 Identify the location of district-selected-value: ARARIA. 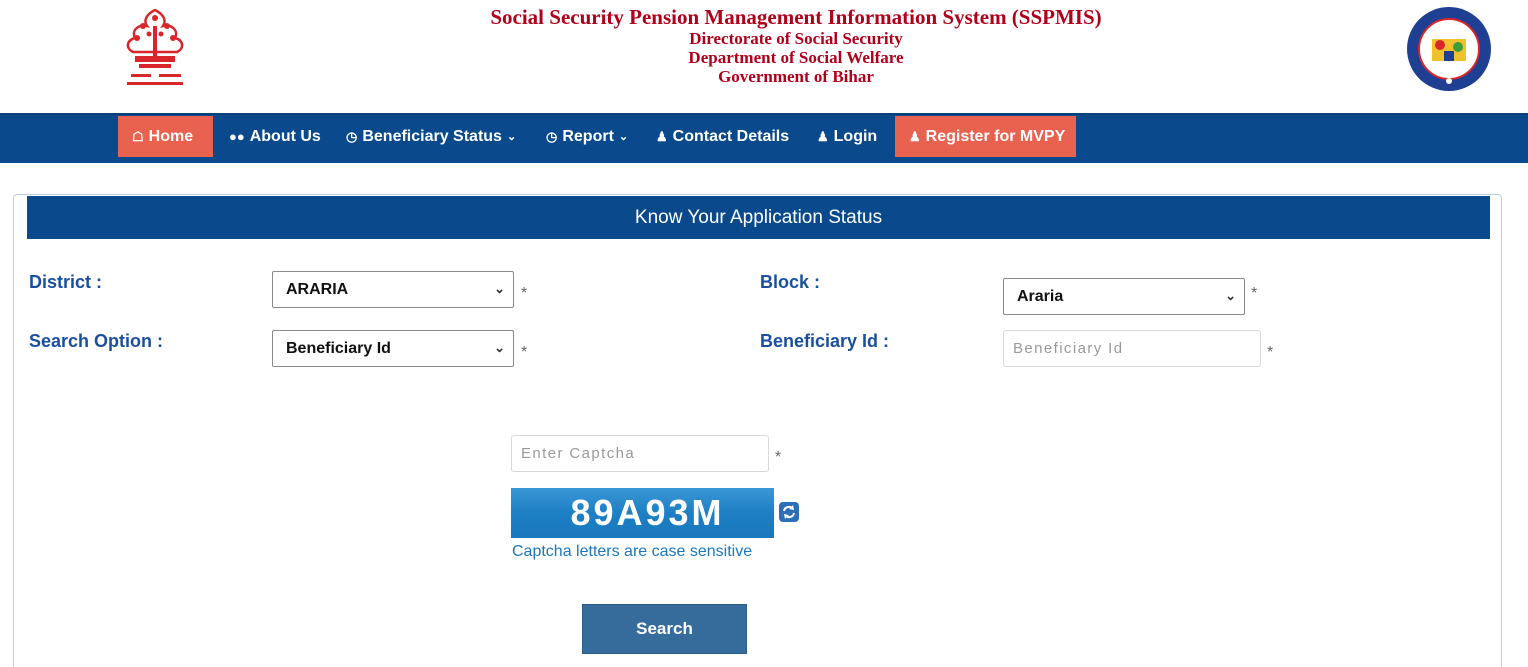
(317, 289).